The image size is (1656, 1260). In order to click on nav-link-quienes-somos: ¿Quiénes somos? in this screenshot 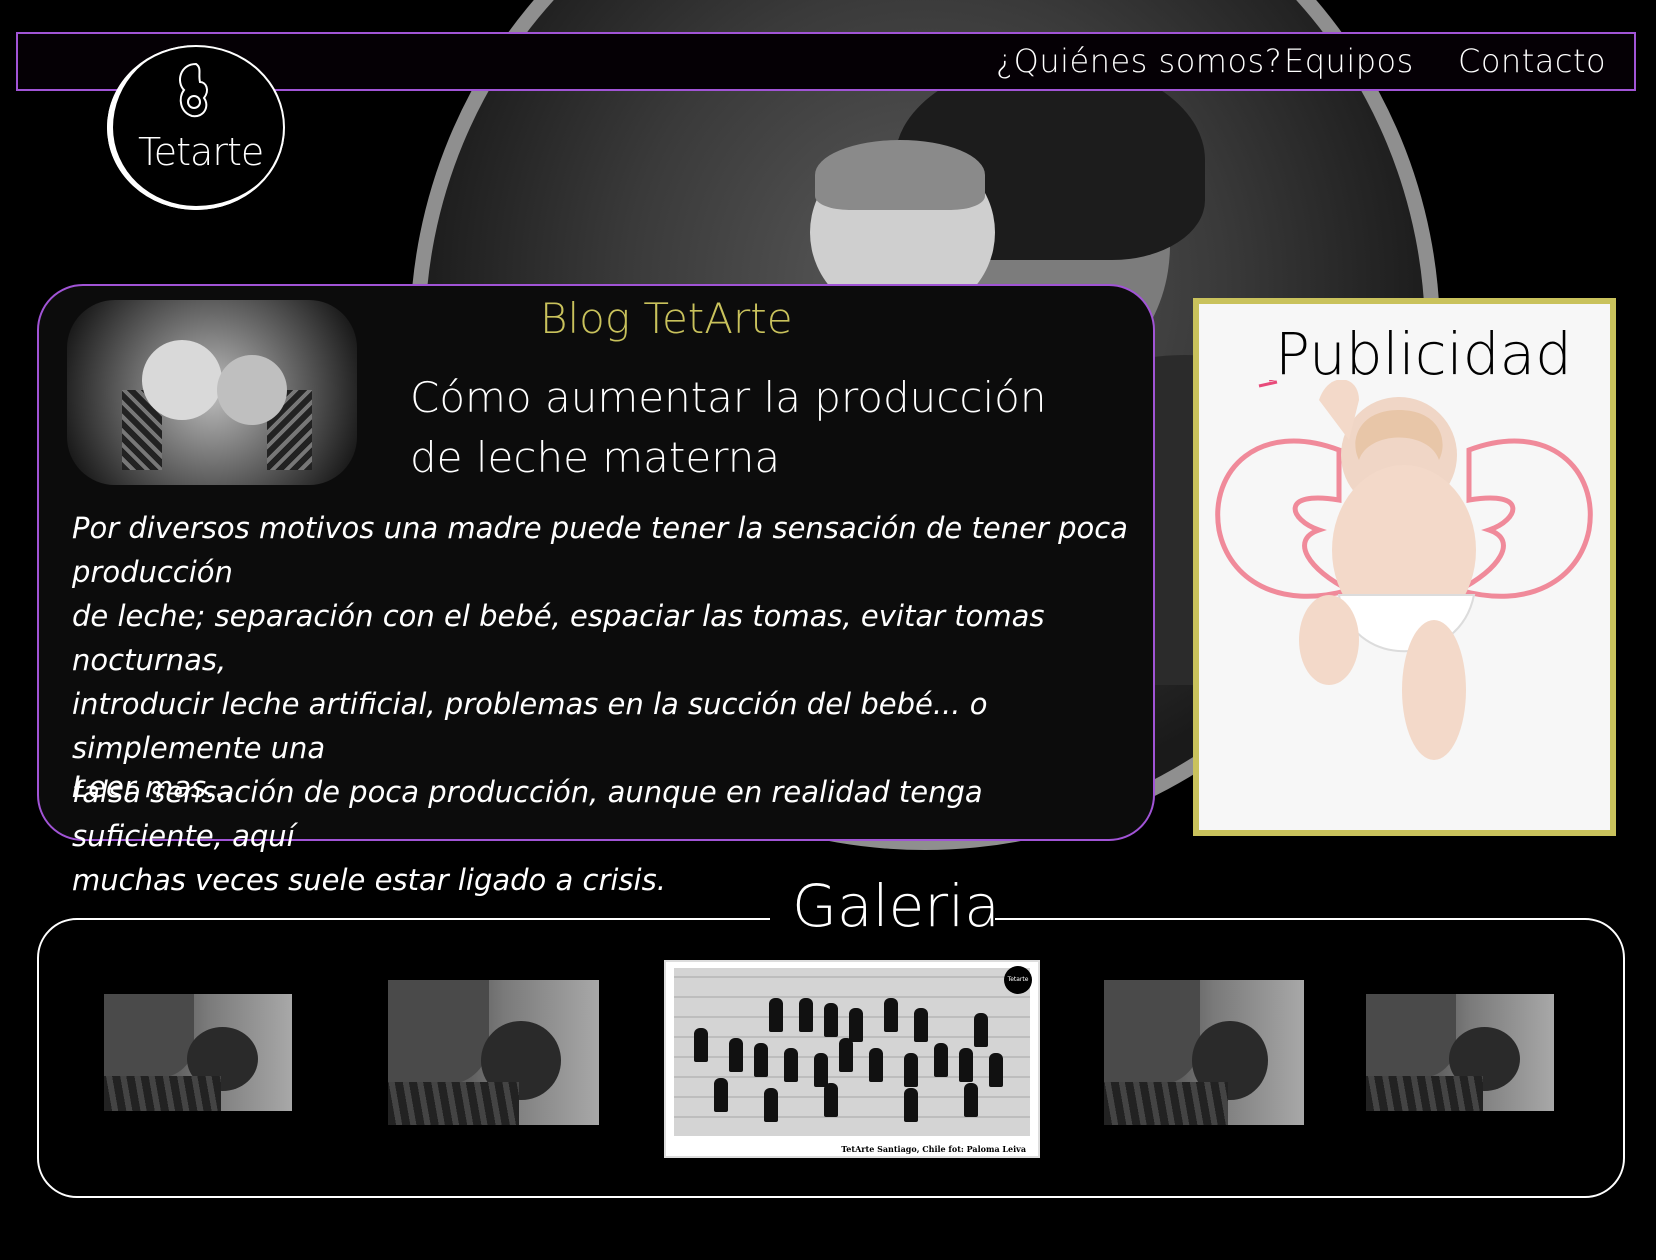, I will do `click(1139, 61)`.